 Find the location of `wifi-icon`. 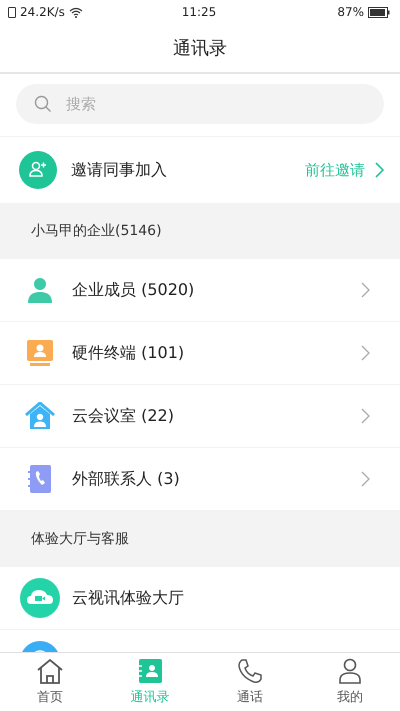

wifi-icon is located at coordinates (75, 12).